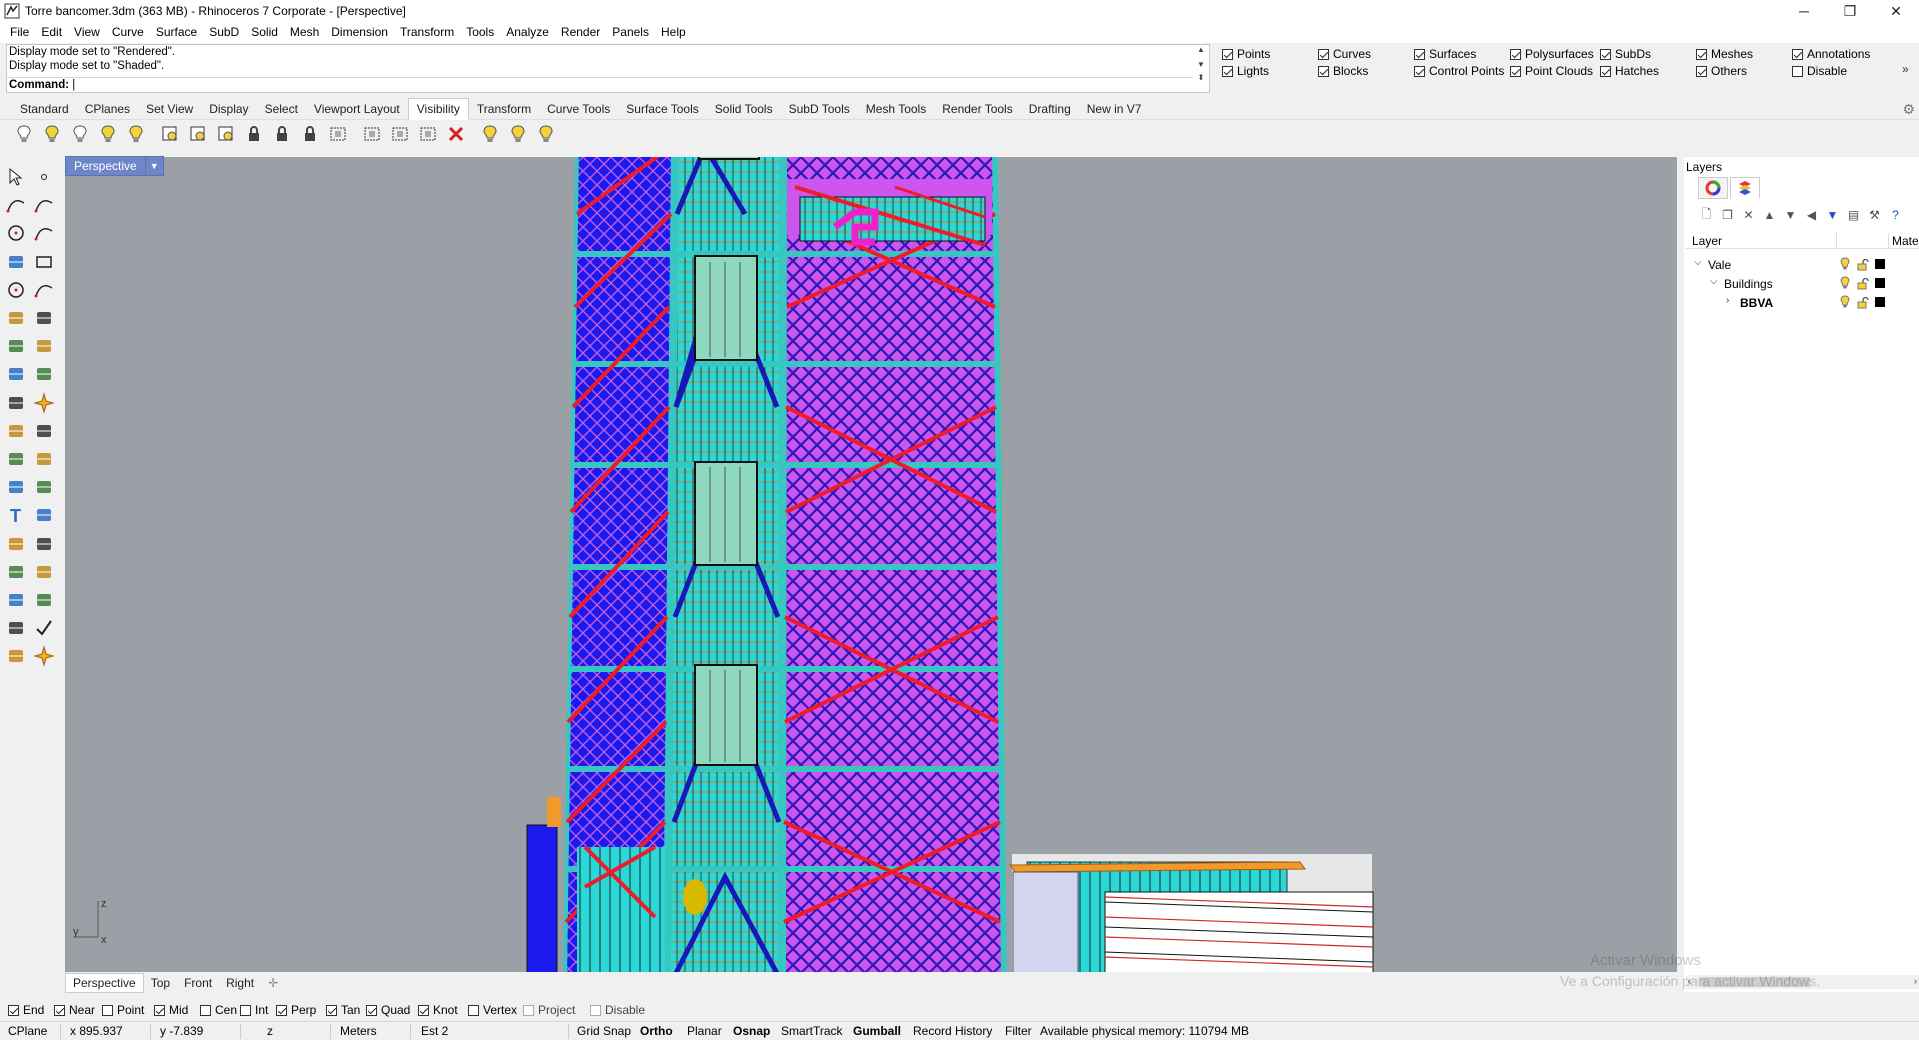  What do you see at coordinates (1880, 302) in the screenshot?
I see `layer-color-swatch` at bounding box center [1880, 302].